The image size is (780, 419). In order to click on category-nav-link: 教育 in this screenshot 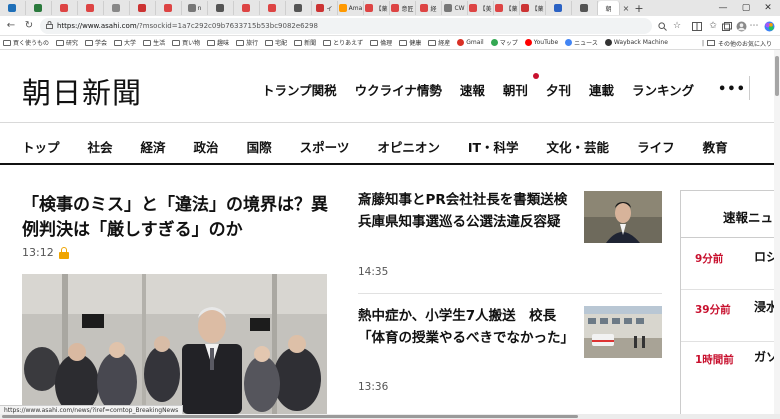, I will do `click(715, 146)`.